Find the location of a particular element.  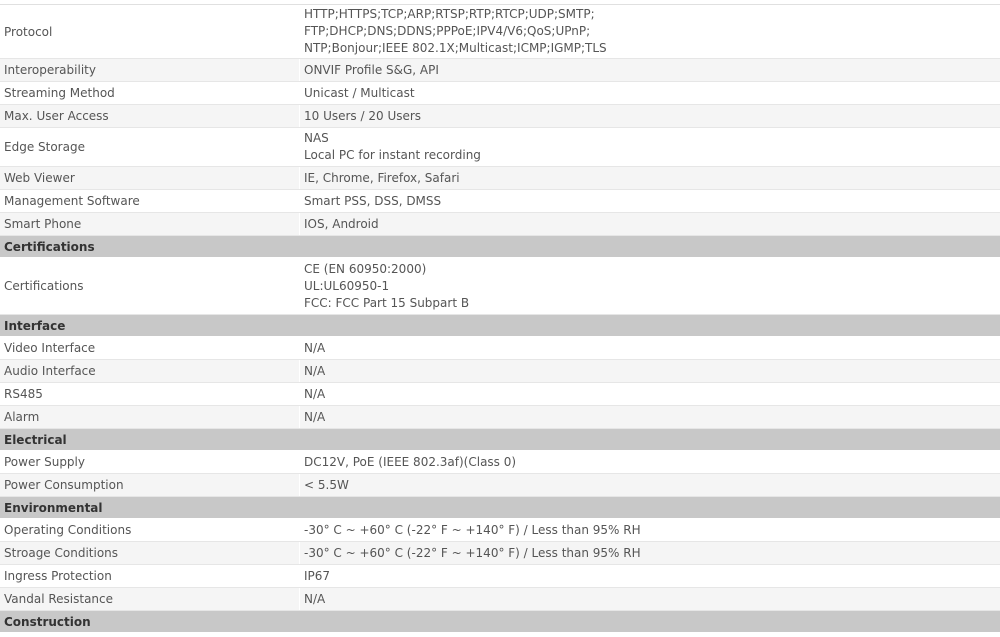

spec-row: Video Interface N/A is located at coordinates (500, 348).